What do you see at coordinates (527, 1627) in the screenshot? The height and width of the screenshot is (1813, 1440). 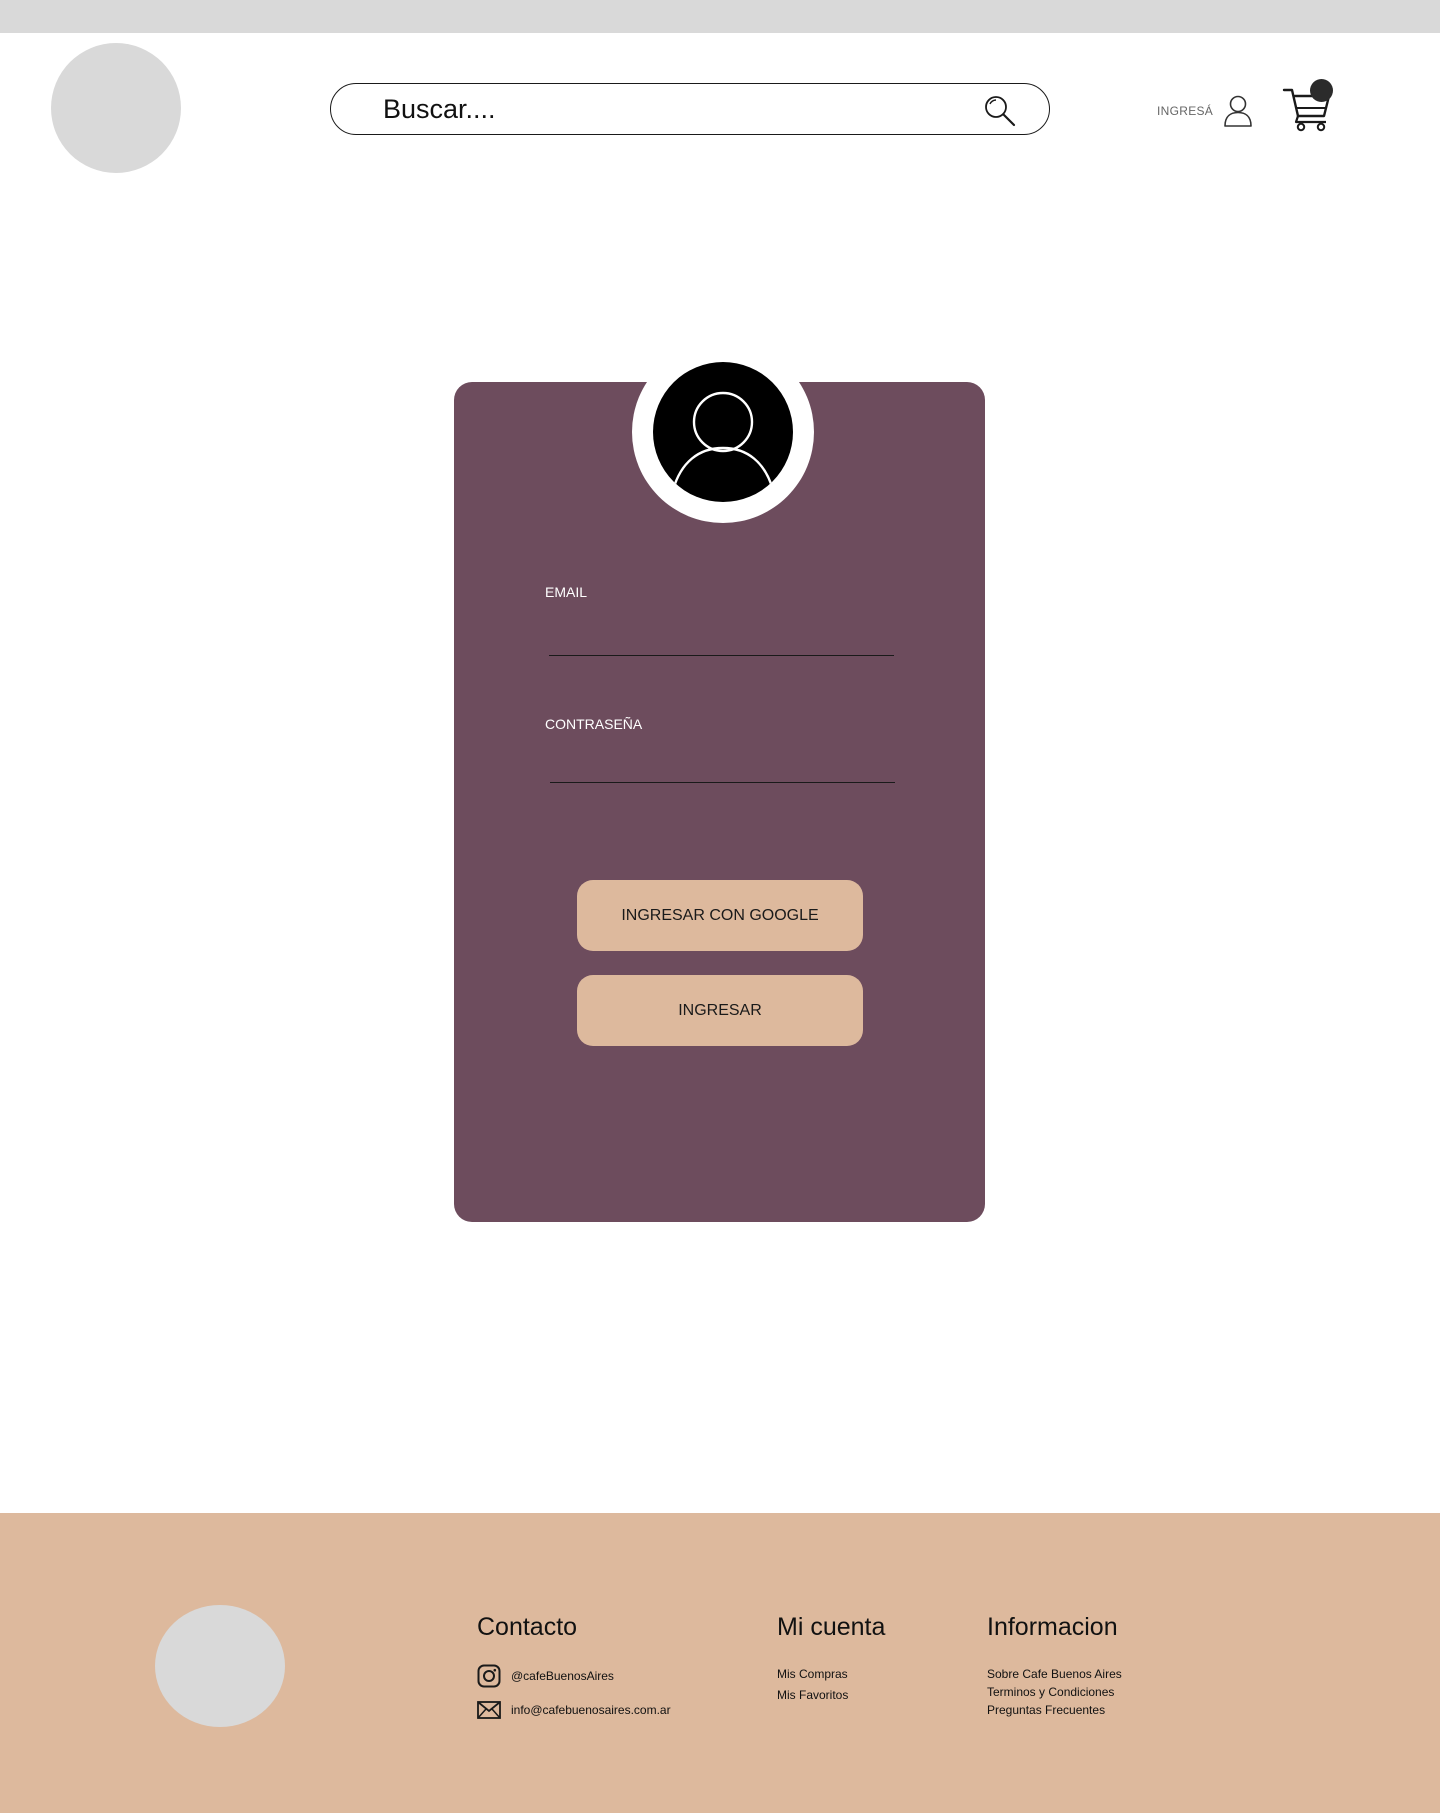 I see `footer-contact-title: Contacto` at bounding box center [527, 1627].